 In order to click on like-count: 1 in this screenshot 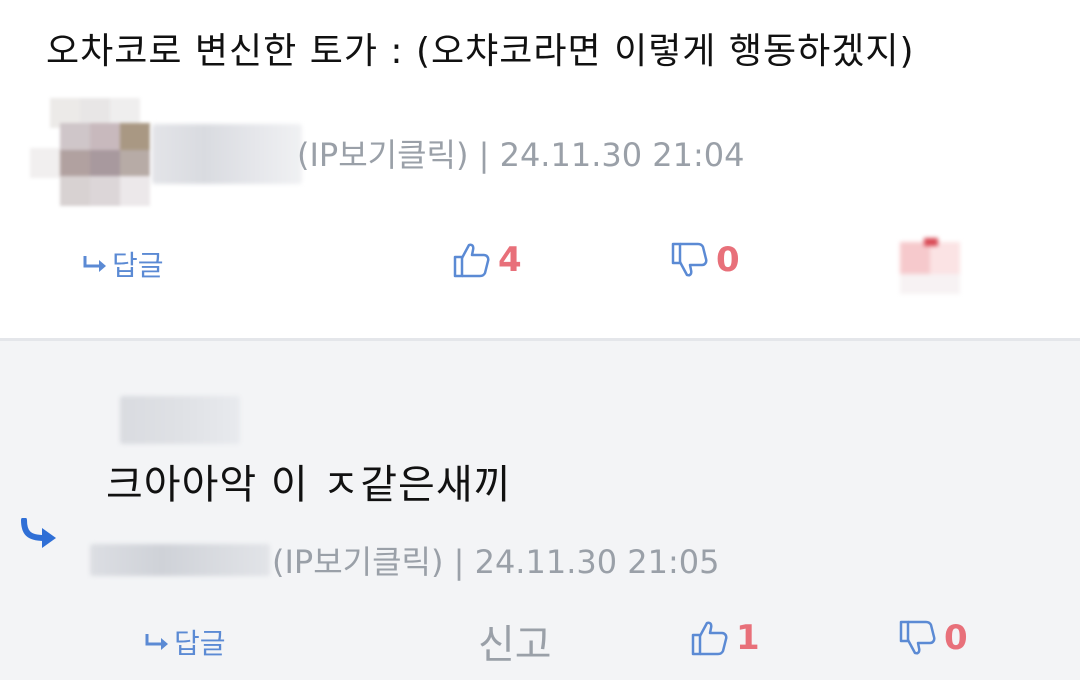, I will do `click(748, 638)`.